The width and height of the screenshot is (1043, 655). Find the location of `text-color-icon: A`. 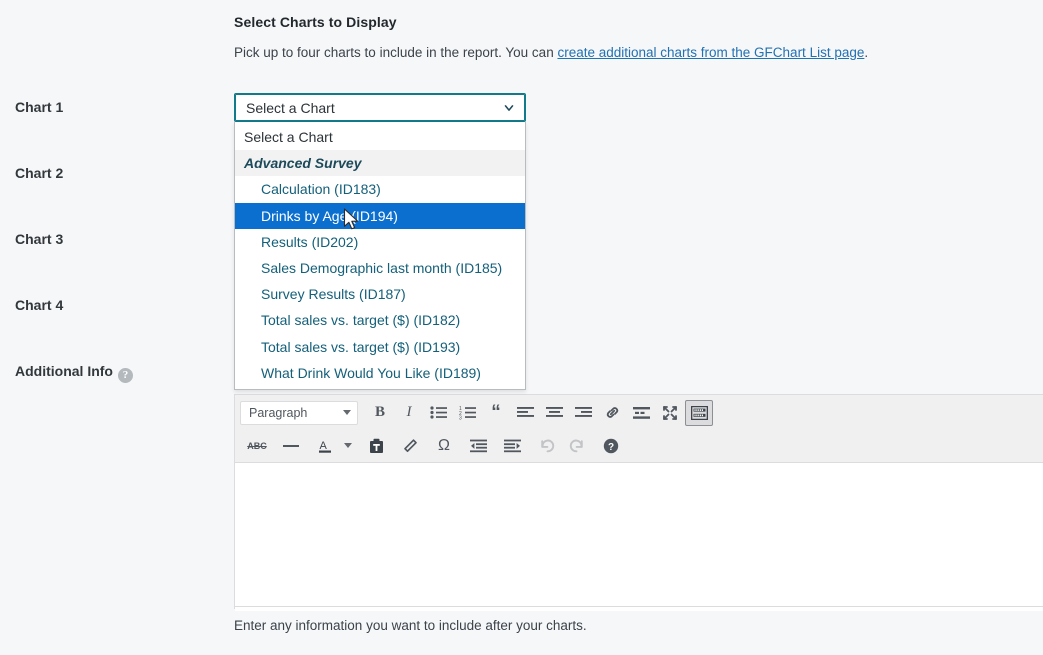

text-color-icon: A is located at coordinates (325, 446).